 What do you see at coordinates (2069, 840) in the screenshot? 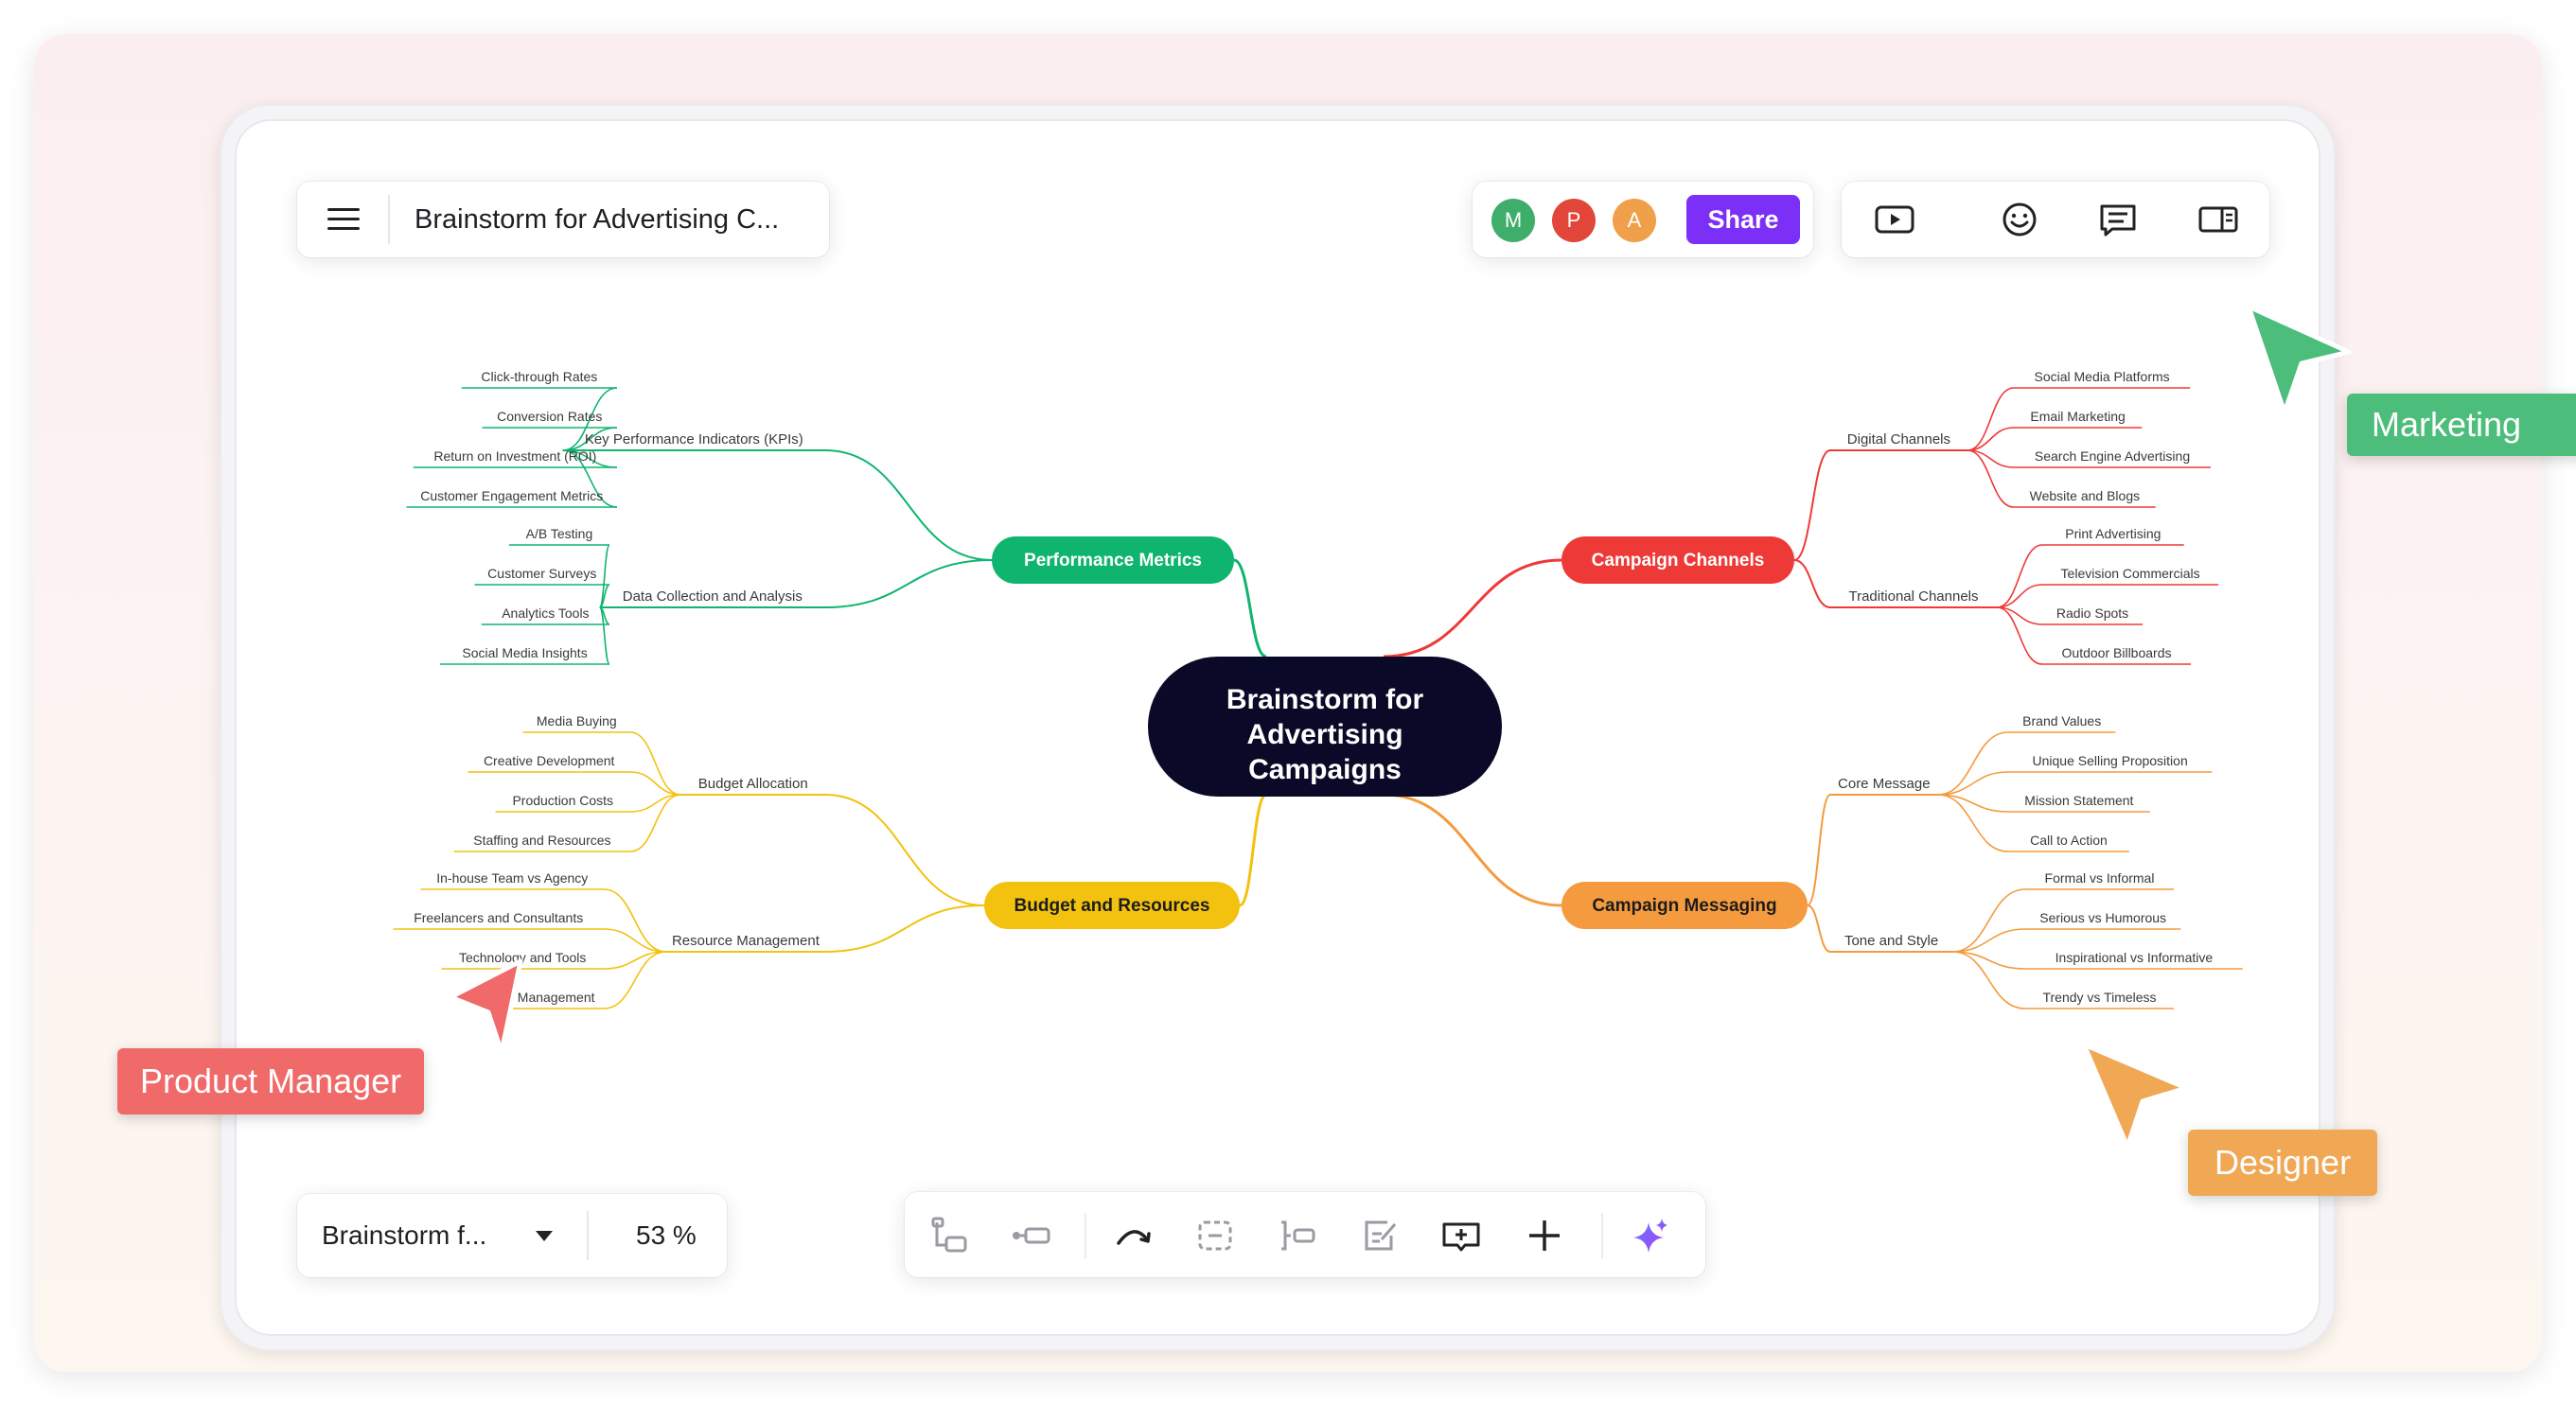
I see `leaf-topic-label: Call to Action` at bounding box center [2069, 840].